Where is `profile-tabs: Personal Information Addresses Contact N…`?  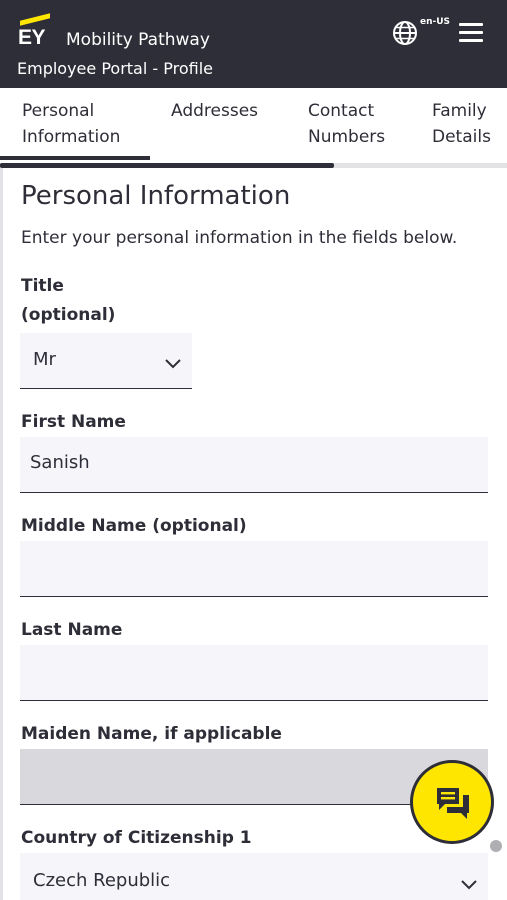
profile-tabs: Personal Information Addresses Contact N… is located at coordinates (253, 128).